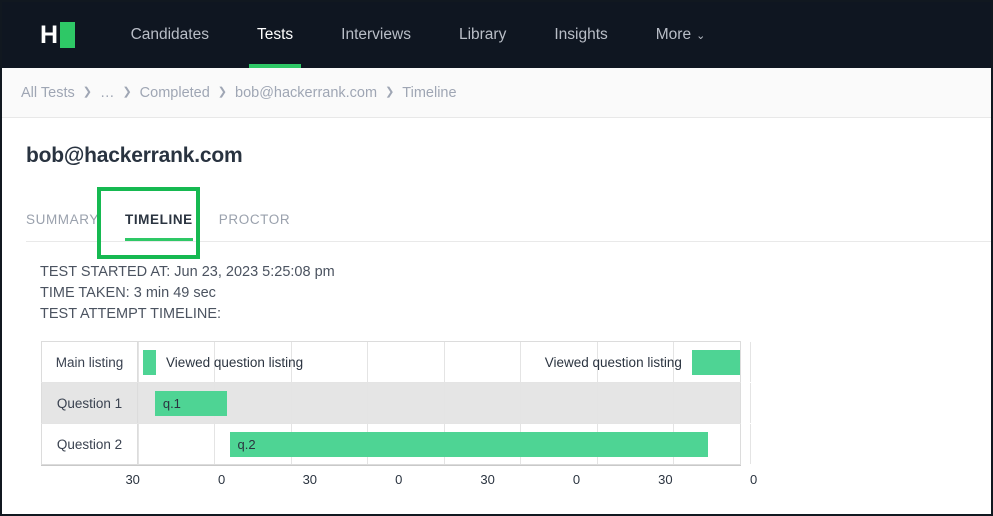 The image size is (993, 516). I want to click on breadcrumb-item-all-tests: All Tests, so click(48, 93).